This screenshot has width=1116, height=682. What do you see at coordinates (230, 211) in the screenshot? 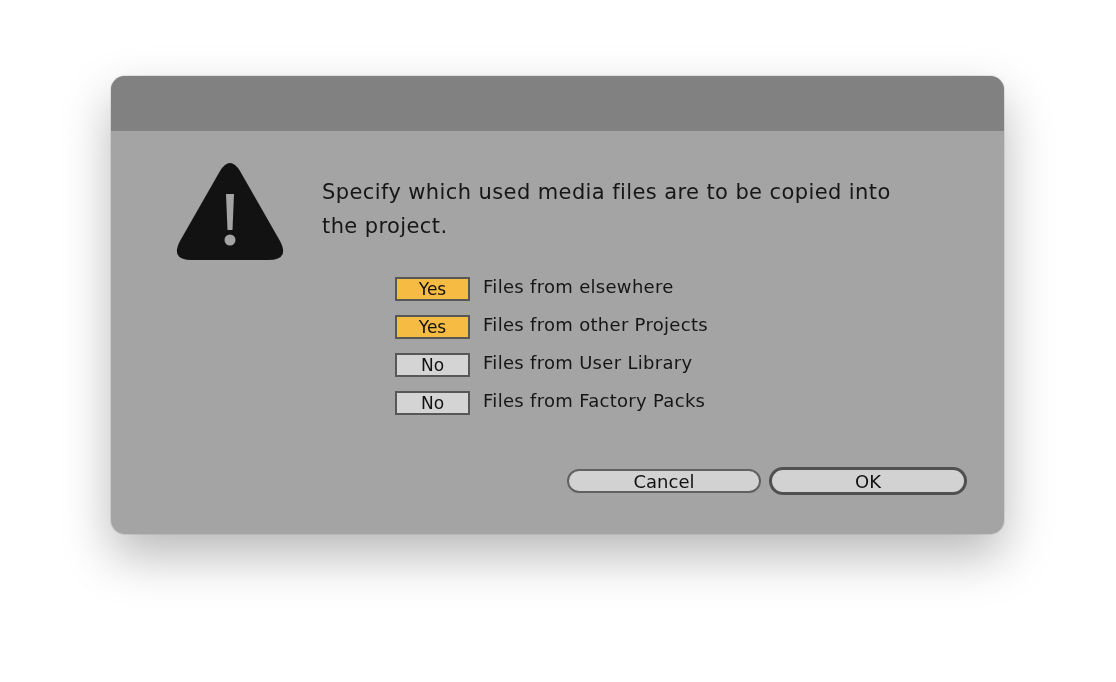
I see `warning-icon` at bounding box center [230, 211].